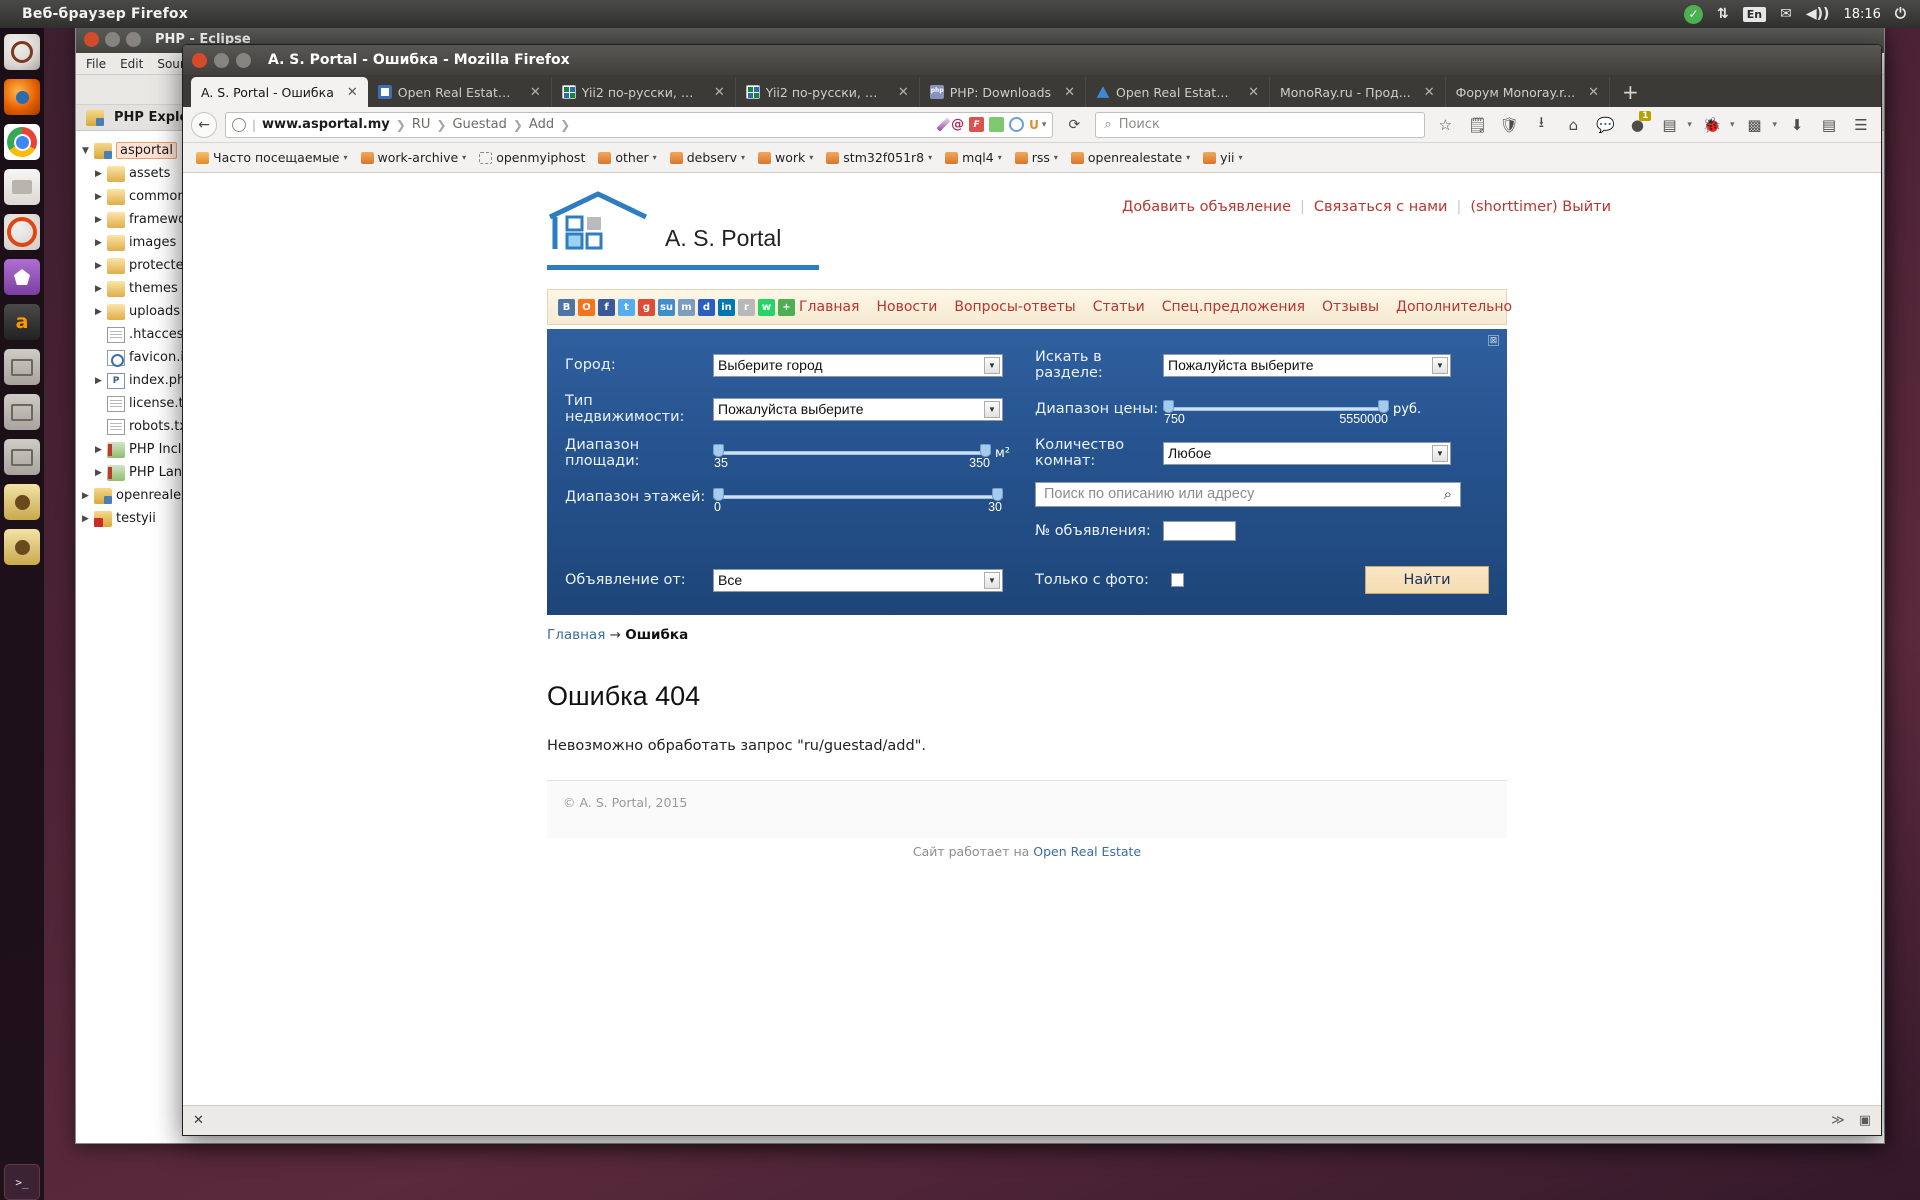 Image resolution: width=1920 pixels, height=1200 pixels. Describe the element at coordinates (133, 39) in the screenshot. I see `eclipse-maximize-icon` at that location.